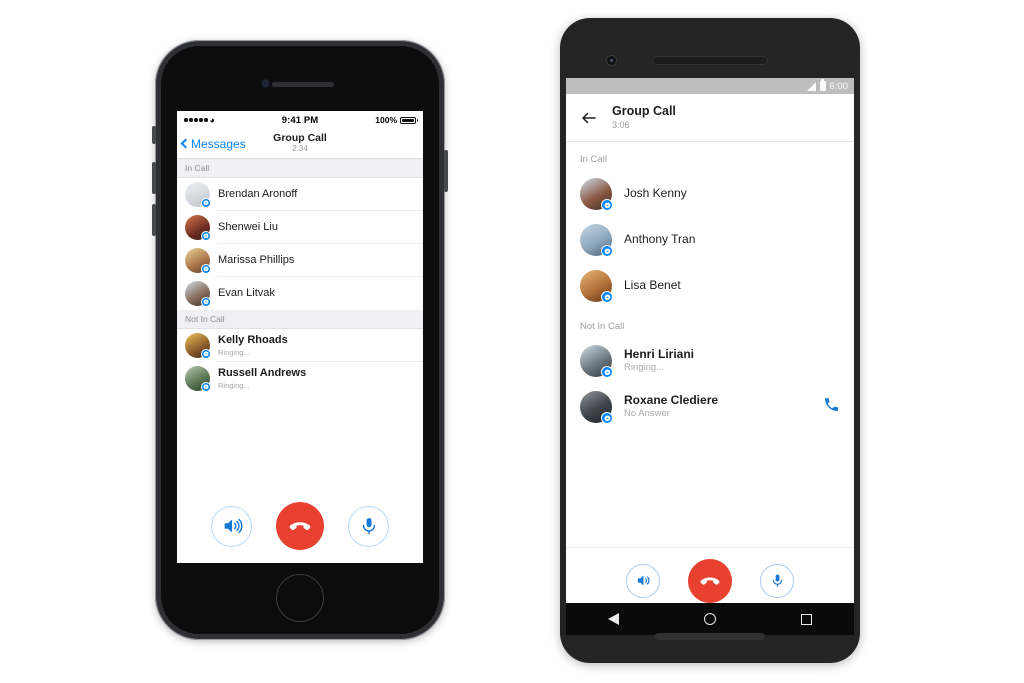  What do you see at coordinates (246, 292) in the screenshot?
I see `contact-name: Evan Litvak` at bounding box center [246, 292].